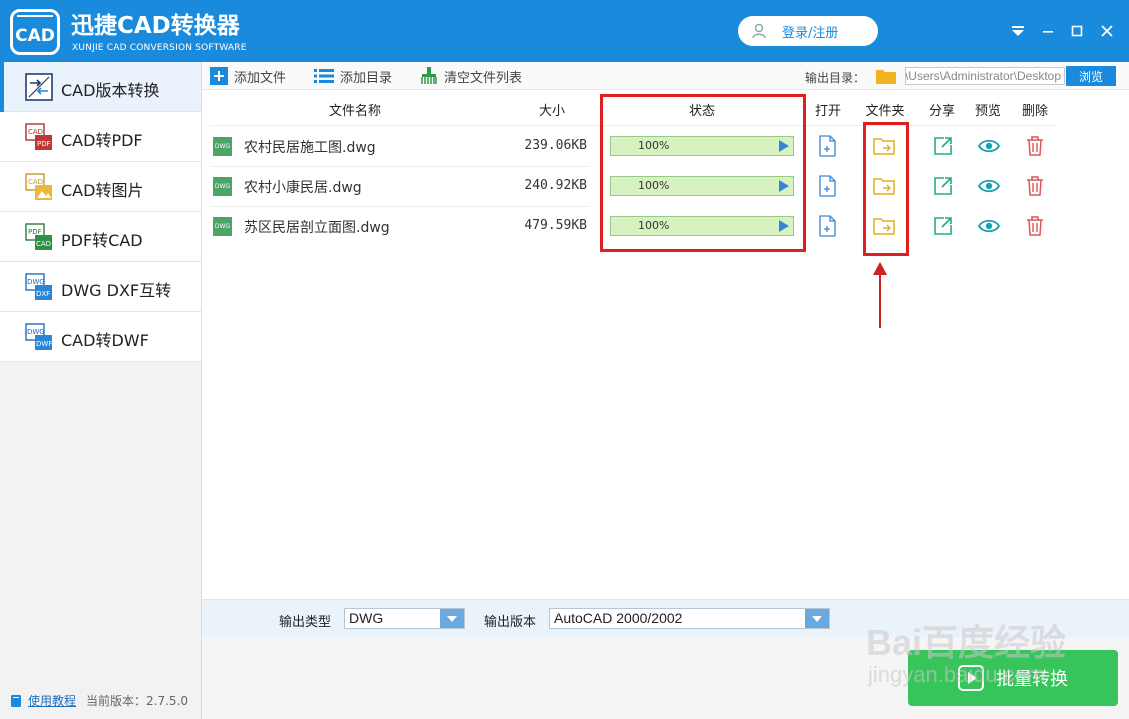 This screenshot has height=719, width=1129. What do you see at coordinates (39, 87) in the screenshot?
I see `cad-version-icon` at bounding box center [39, 87].